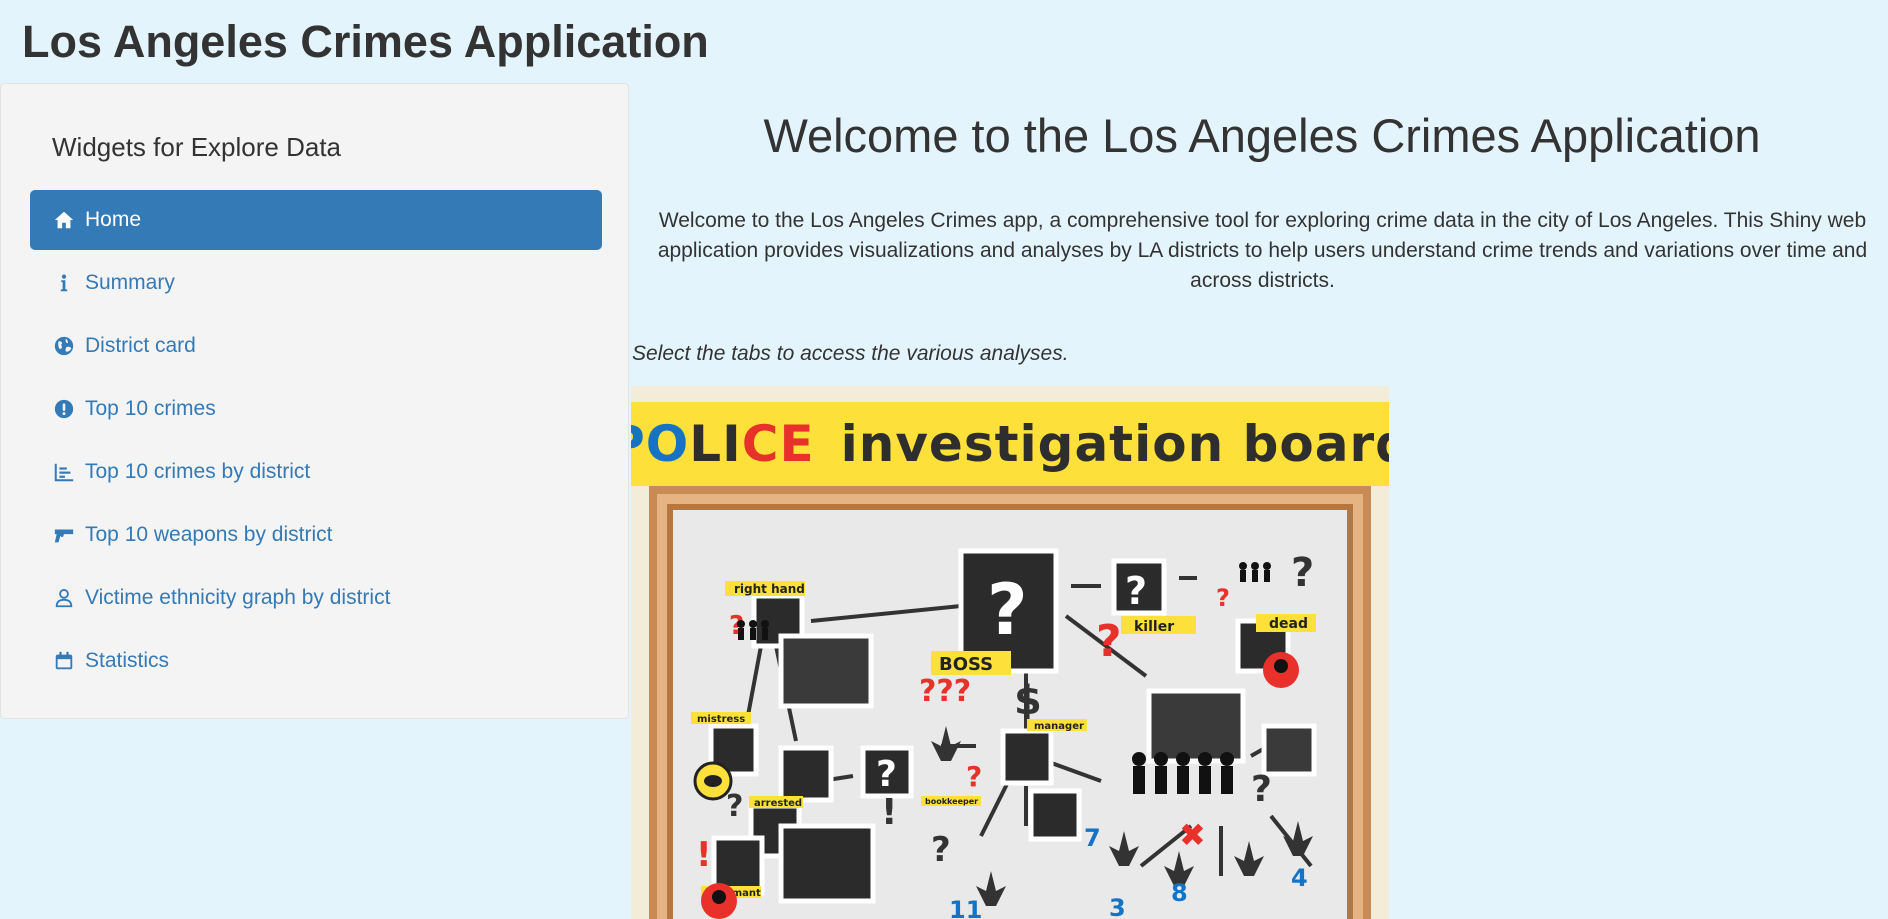  I want to click on board-number-11: 11, so click(965, 907).